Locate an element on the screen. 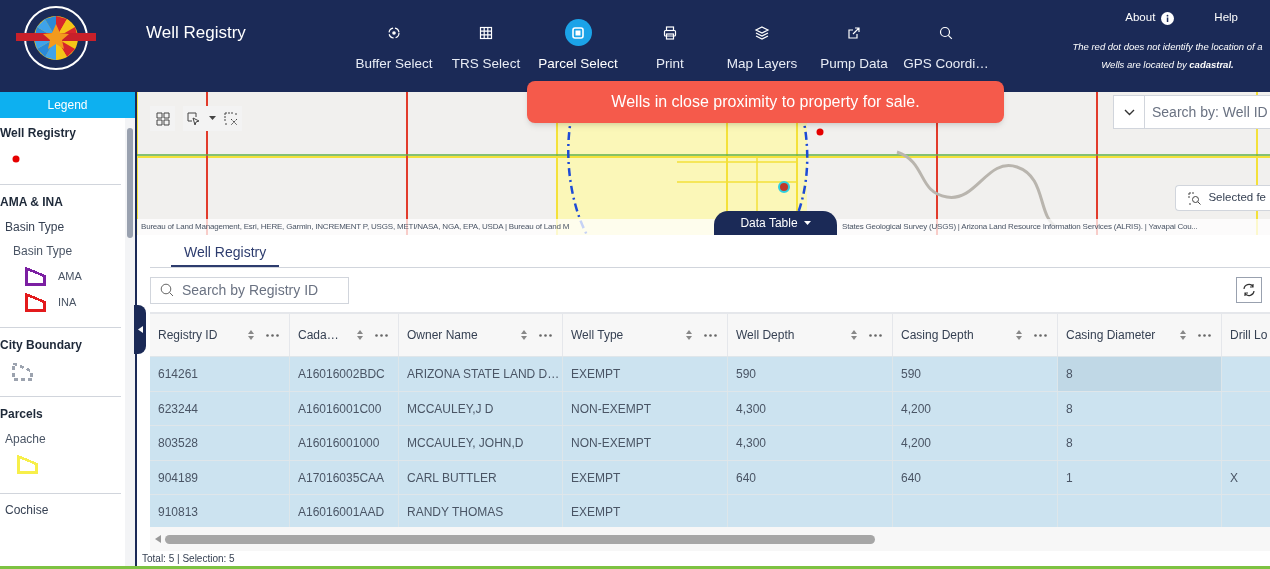  table-cell: A16016001000 is located at coordinates (344, 443).